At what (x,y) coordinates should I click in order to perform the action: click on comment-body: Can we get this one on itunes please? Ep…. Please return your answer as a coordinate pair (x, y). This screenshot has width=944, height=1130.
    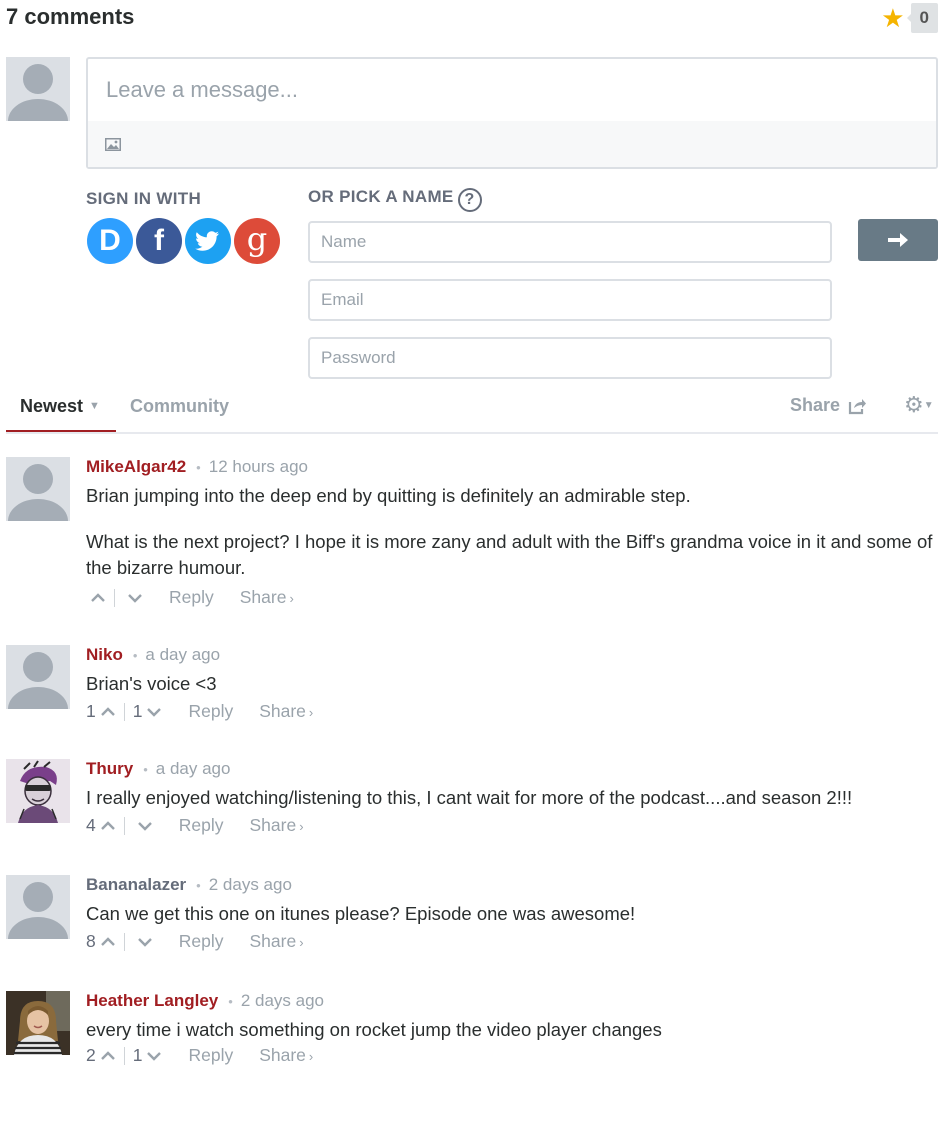
    Looking at the image, I should click on (511, 914).